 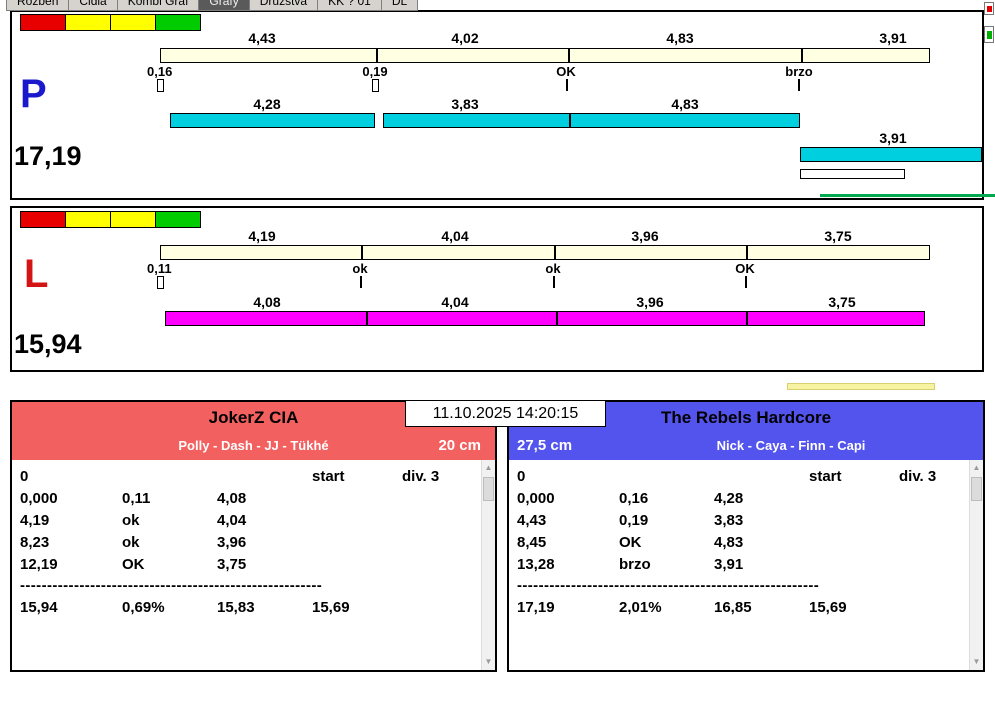 I want to click on table-row: 12,19 OK 3,75, so click(x=245, y=566).